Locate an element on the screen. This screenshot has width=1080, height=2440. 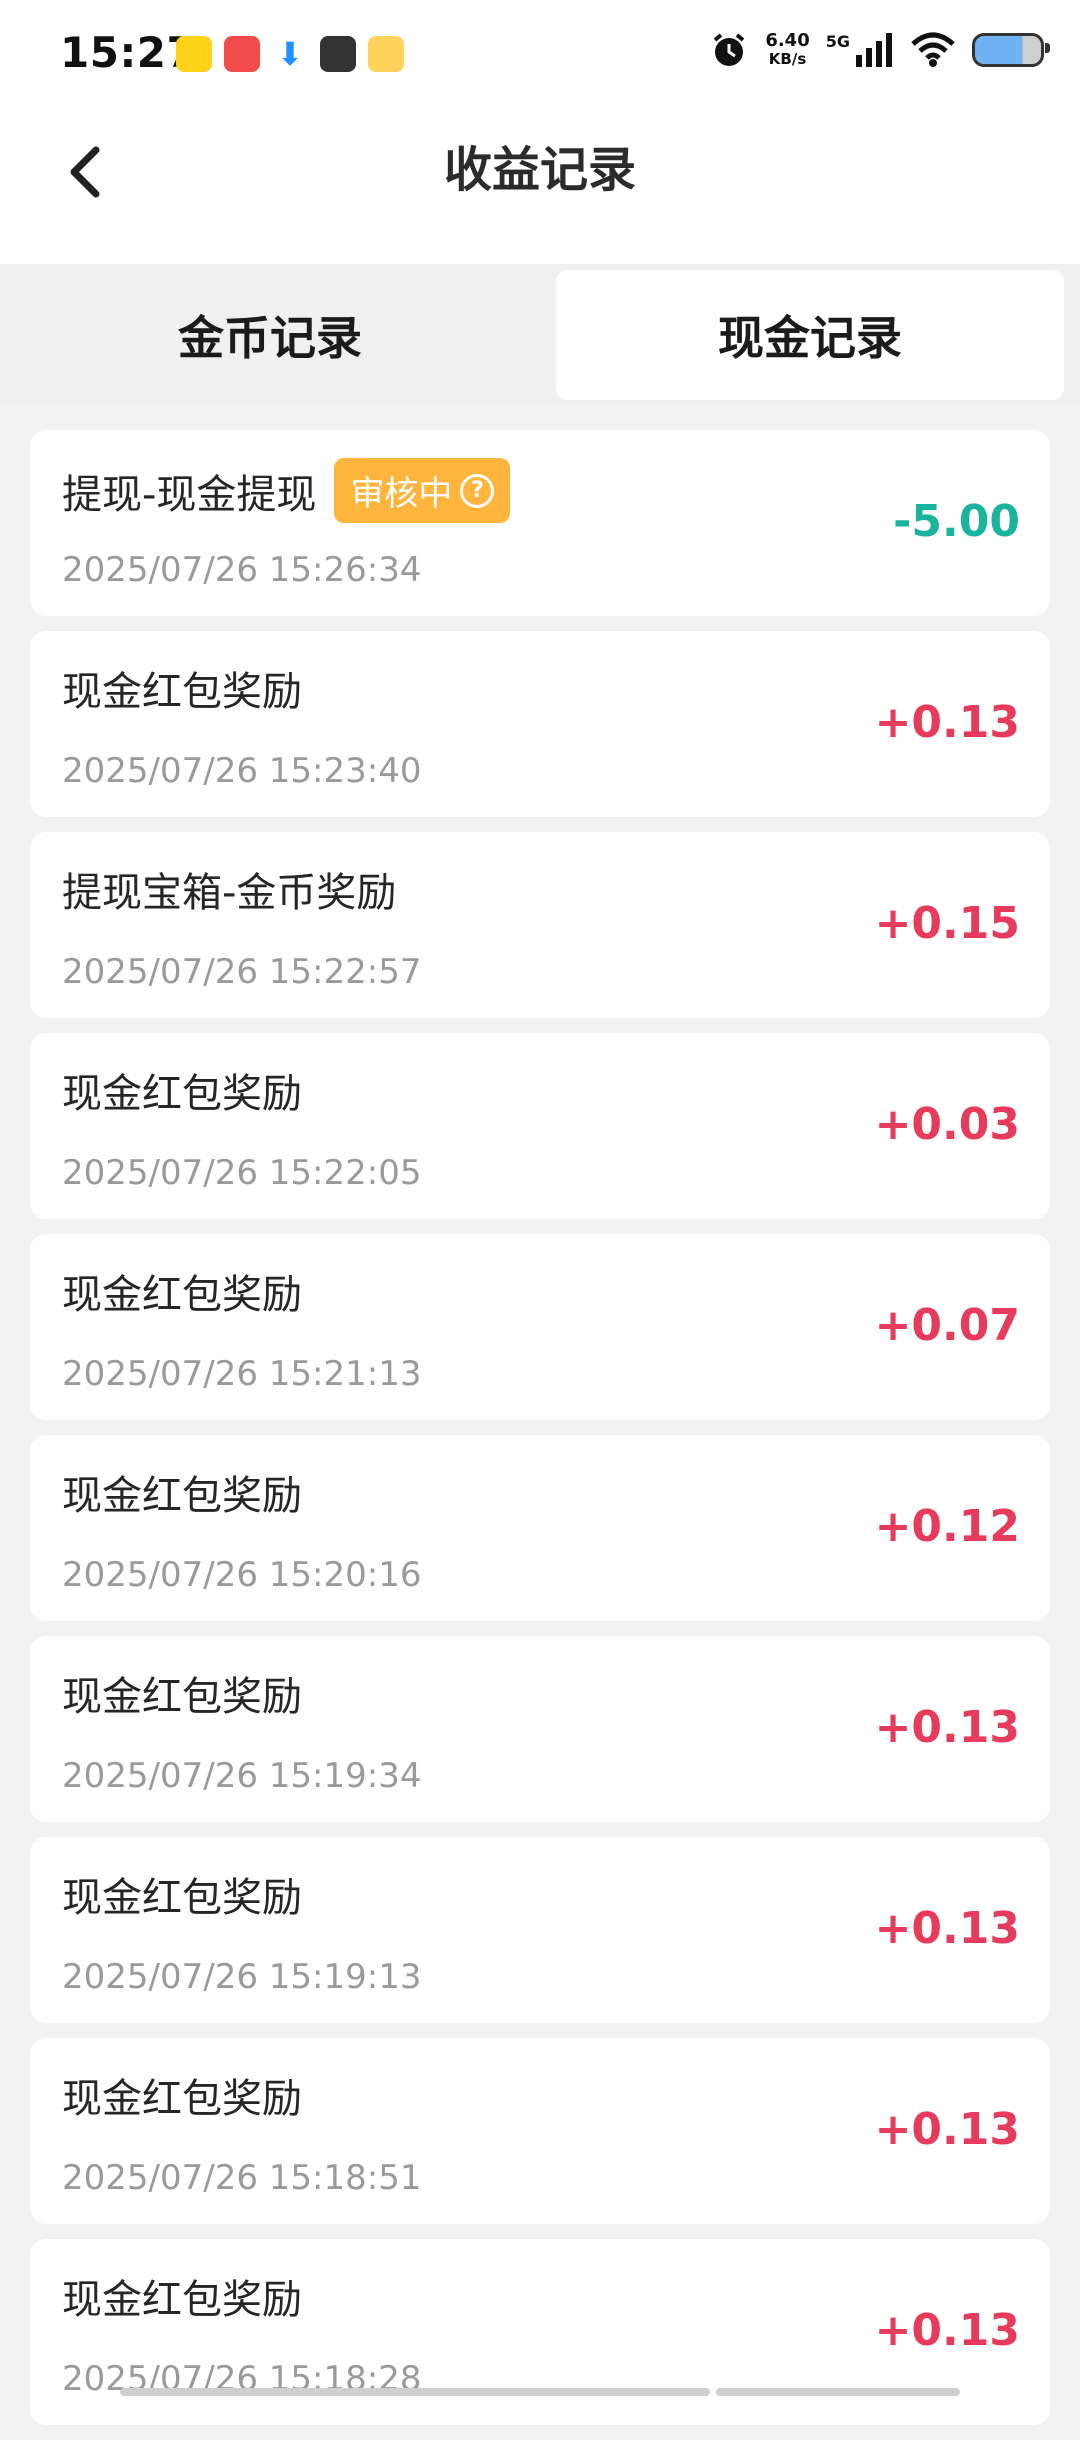
wifi-icon is located at coordinates (933, 49).